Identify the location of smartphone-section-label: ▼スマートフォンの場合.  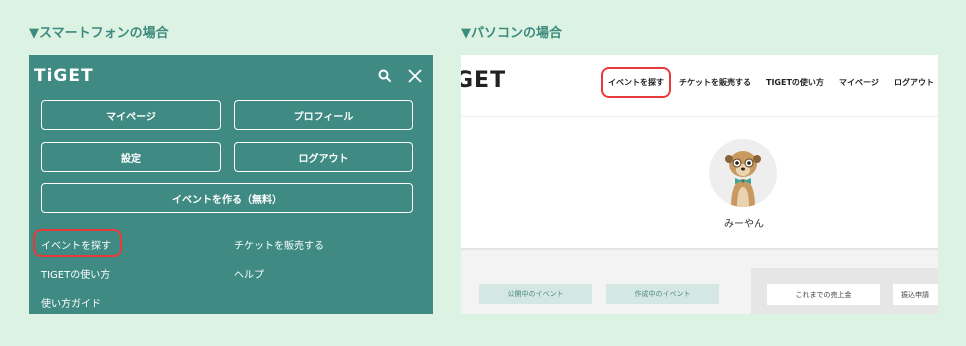
(99, 33).